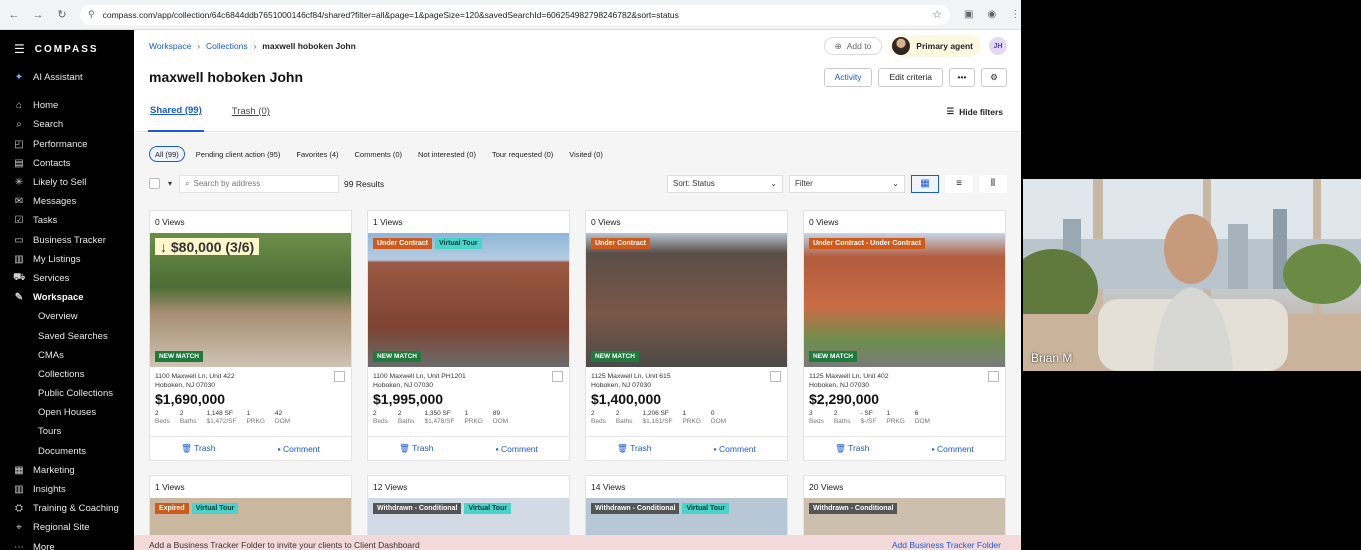 This screenshot has width=1361, height=550. What do you see at coordinates (67, 544) in the screenshot?
I see `sidebar-item-more: ⋯ More` at bounding box center [67, 544].